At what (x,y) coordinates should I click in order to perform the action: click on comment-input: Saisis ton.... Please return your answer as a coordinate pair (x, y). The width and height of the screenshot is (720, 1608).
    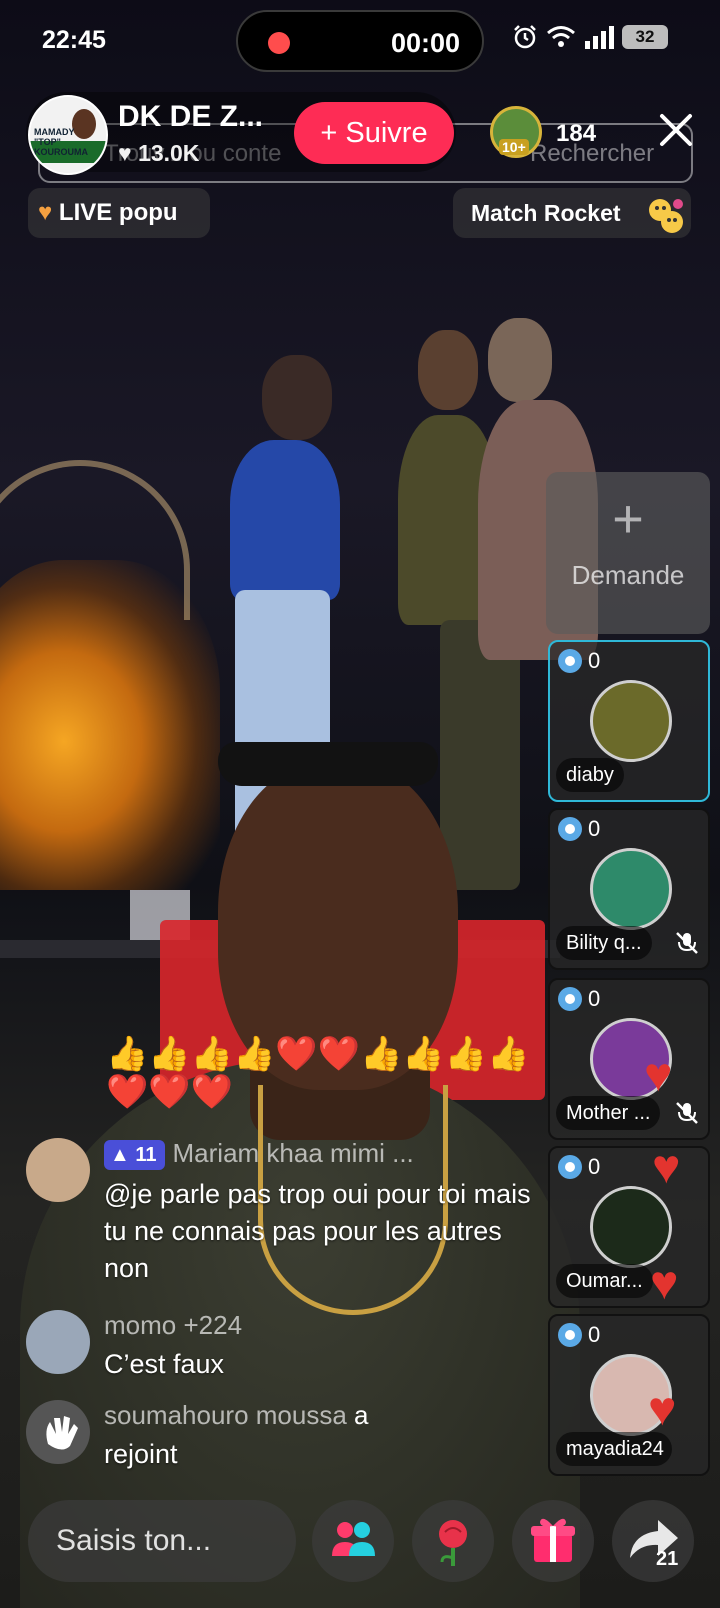
    Looking at the image, I should click on (162, 1541).